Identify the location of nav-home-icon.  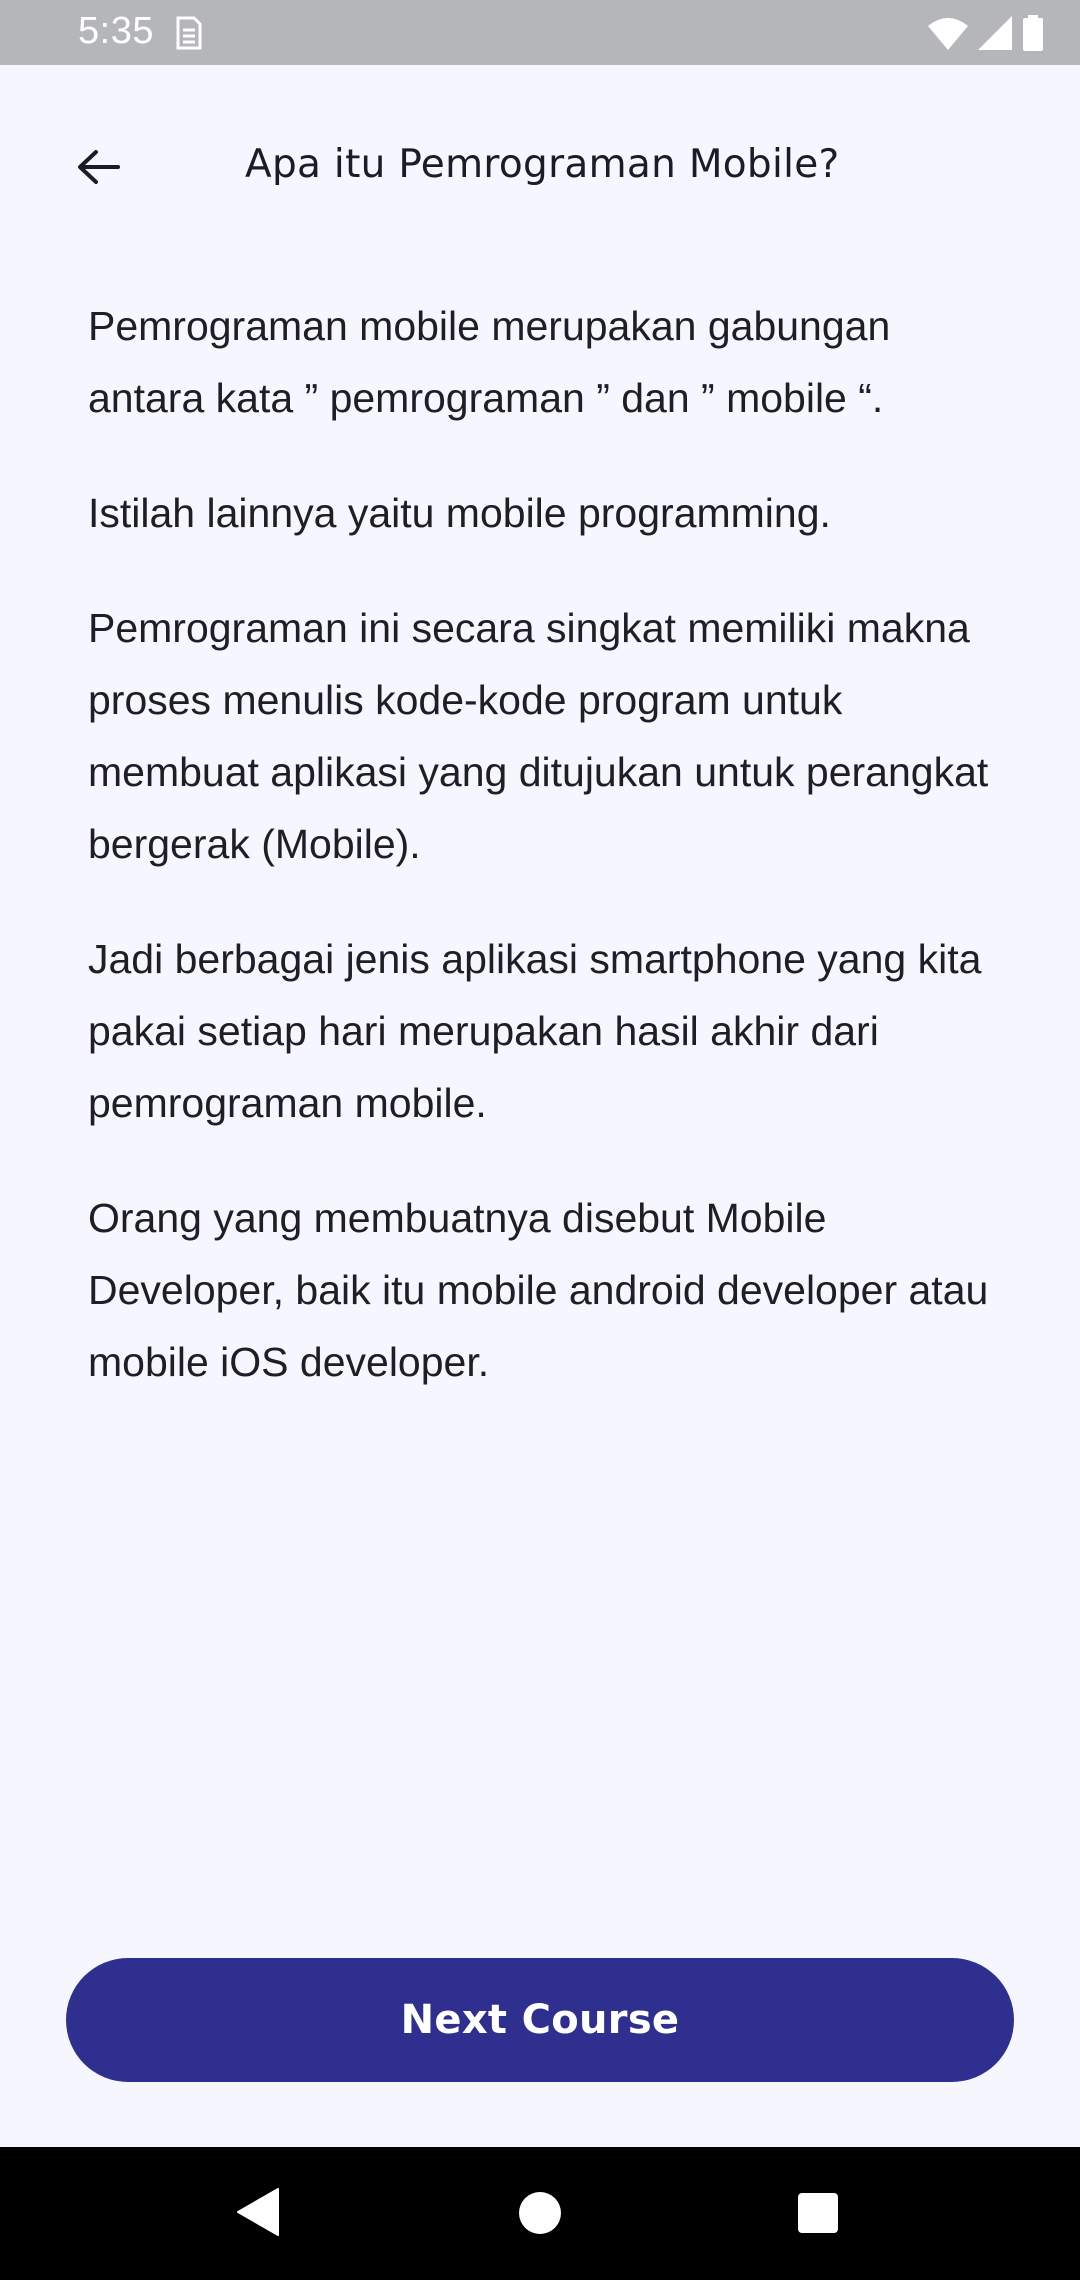
(540, 2213).